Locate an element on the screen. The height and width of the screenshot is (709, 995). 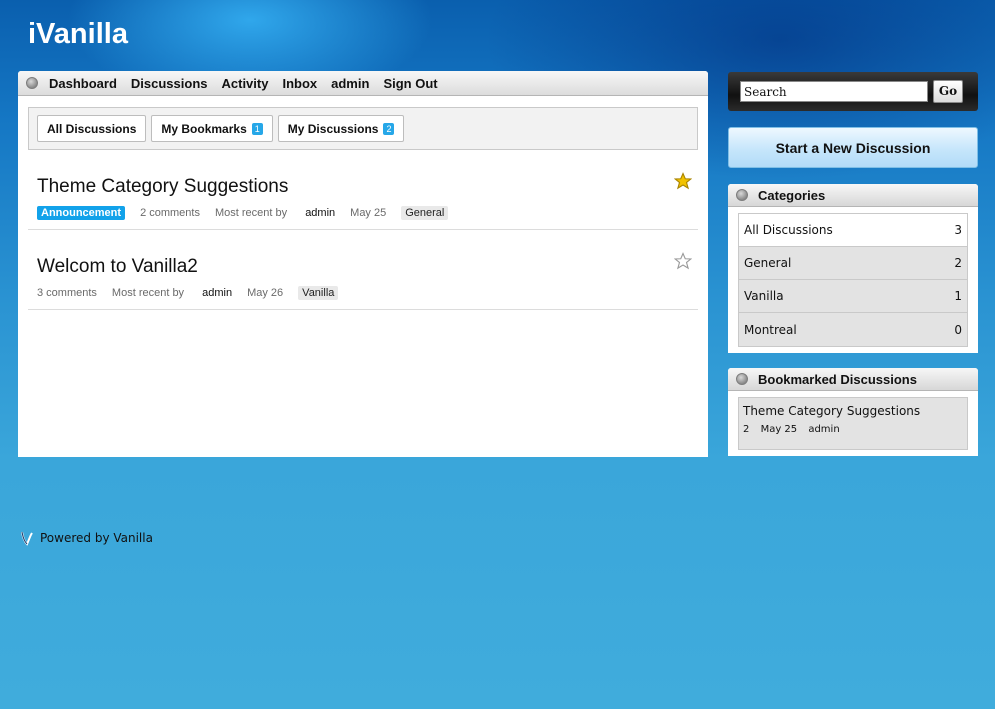
search-input is located at coordinates (834, 91).